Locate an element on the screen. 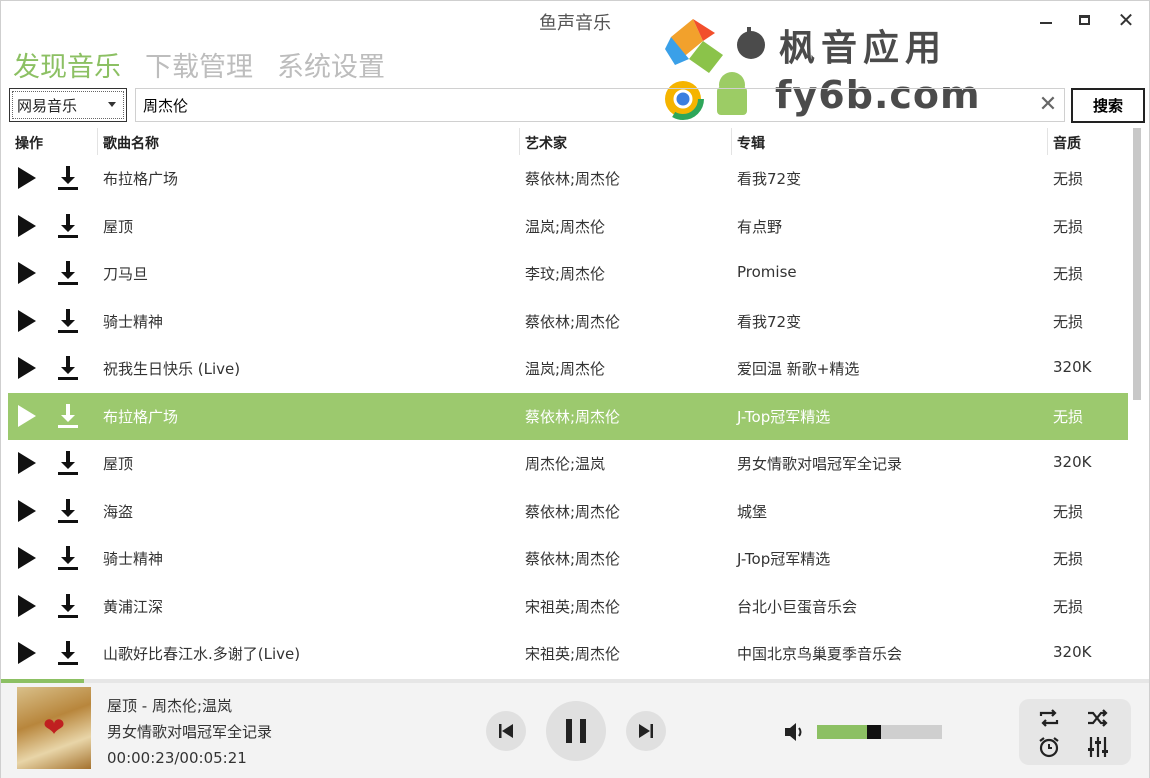  scrollbar-thumb is located at coordinates (1137, 264).